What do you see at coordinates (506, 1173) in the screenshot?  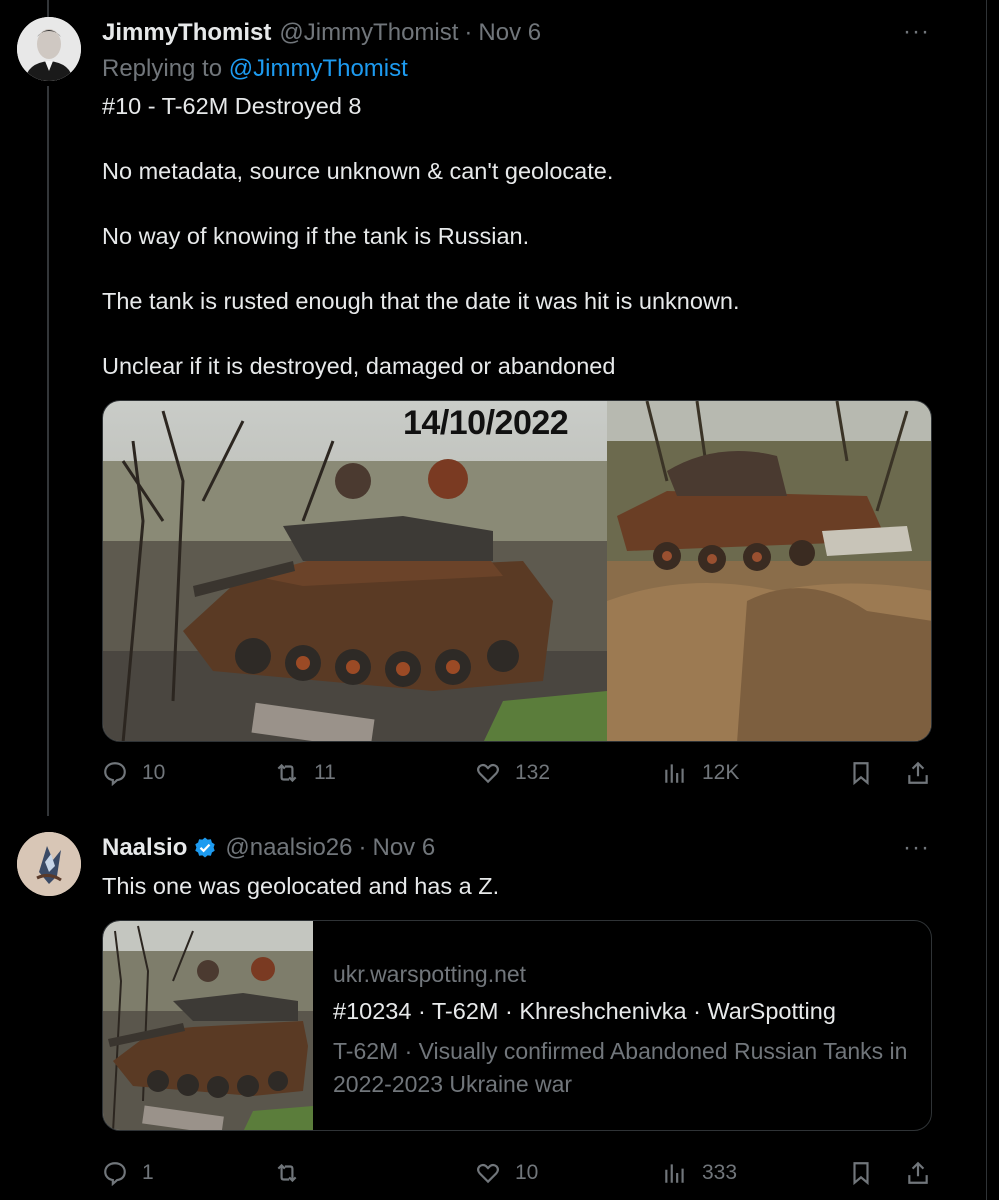 I see `like-button: 10` at bounding box center [506, 1173].